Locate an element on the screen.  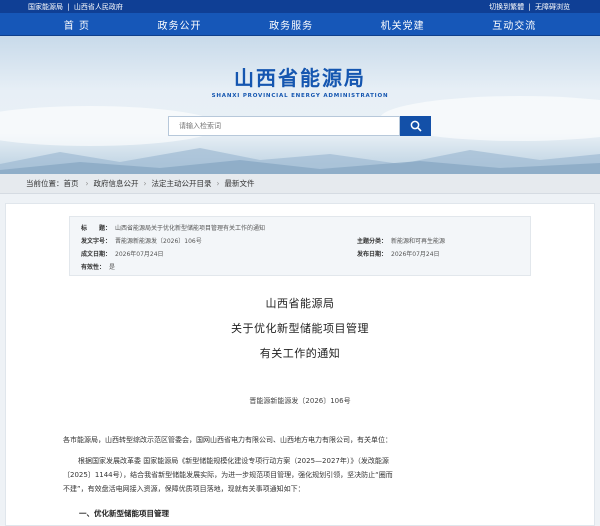
logo-chinese: 山西省能源局 is located at coordinates (300, 78).